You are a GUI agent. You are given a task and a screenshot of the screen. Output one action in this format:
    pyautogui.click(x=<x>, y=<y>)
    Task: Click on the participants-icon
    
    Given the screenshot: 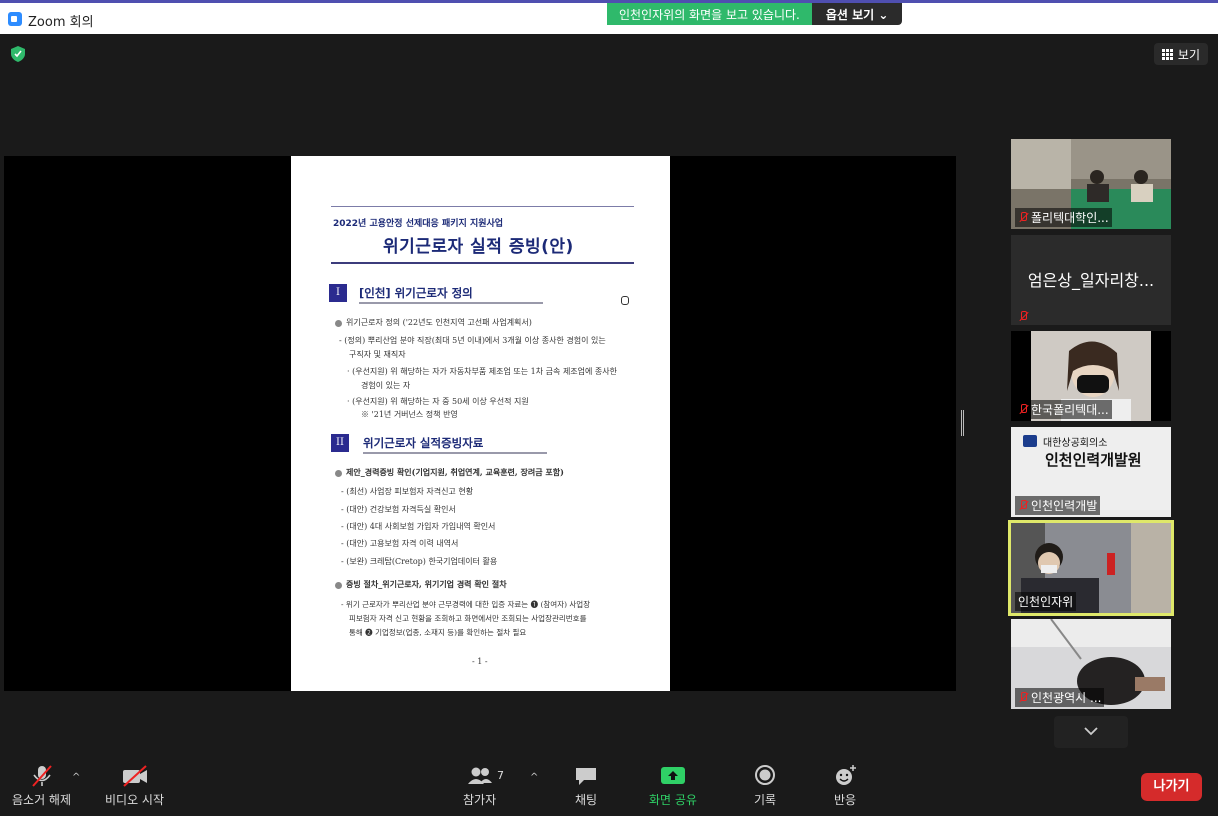 What is the action you would take?
    pyautogui.click(x=479, y=775)
    